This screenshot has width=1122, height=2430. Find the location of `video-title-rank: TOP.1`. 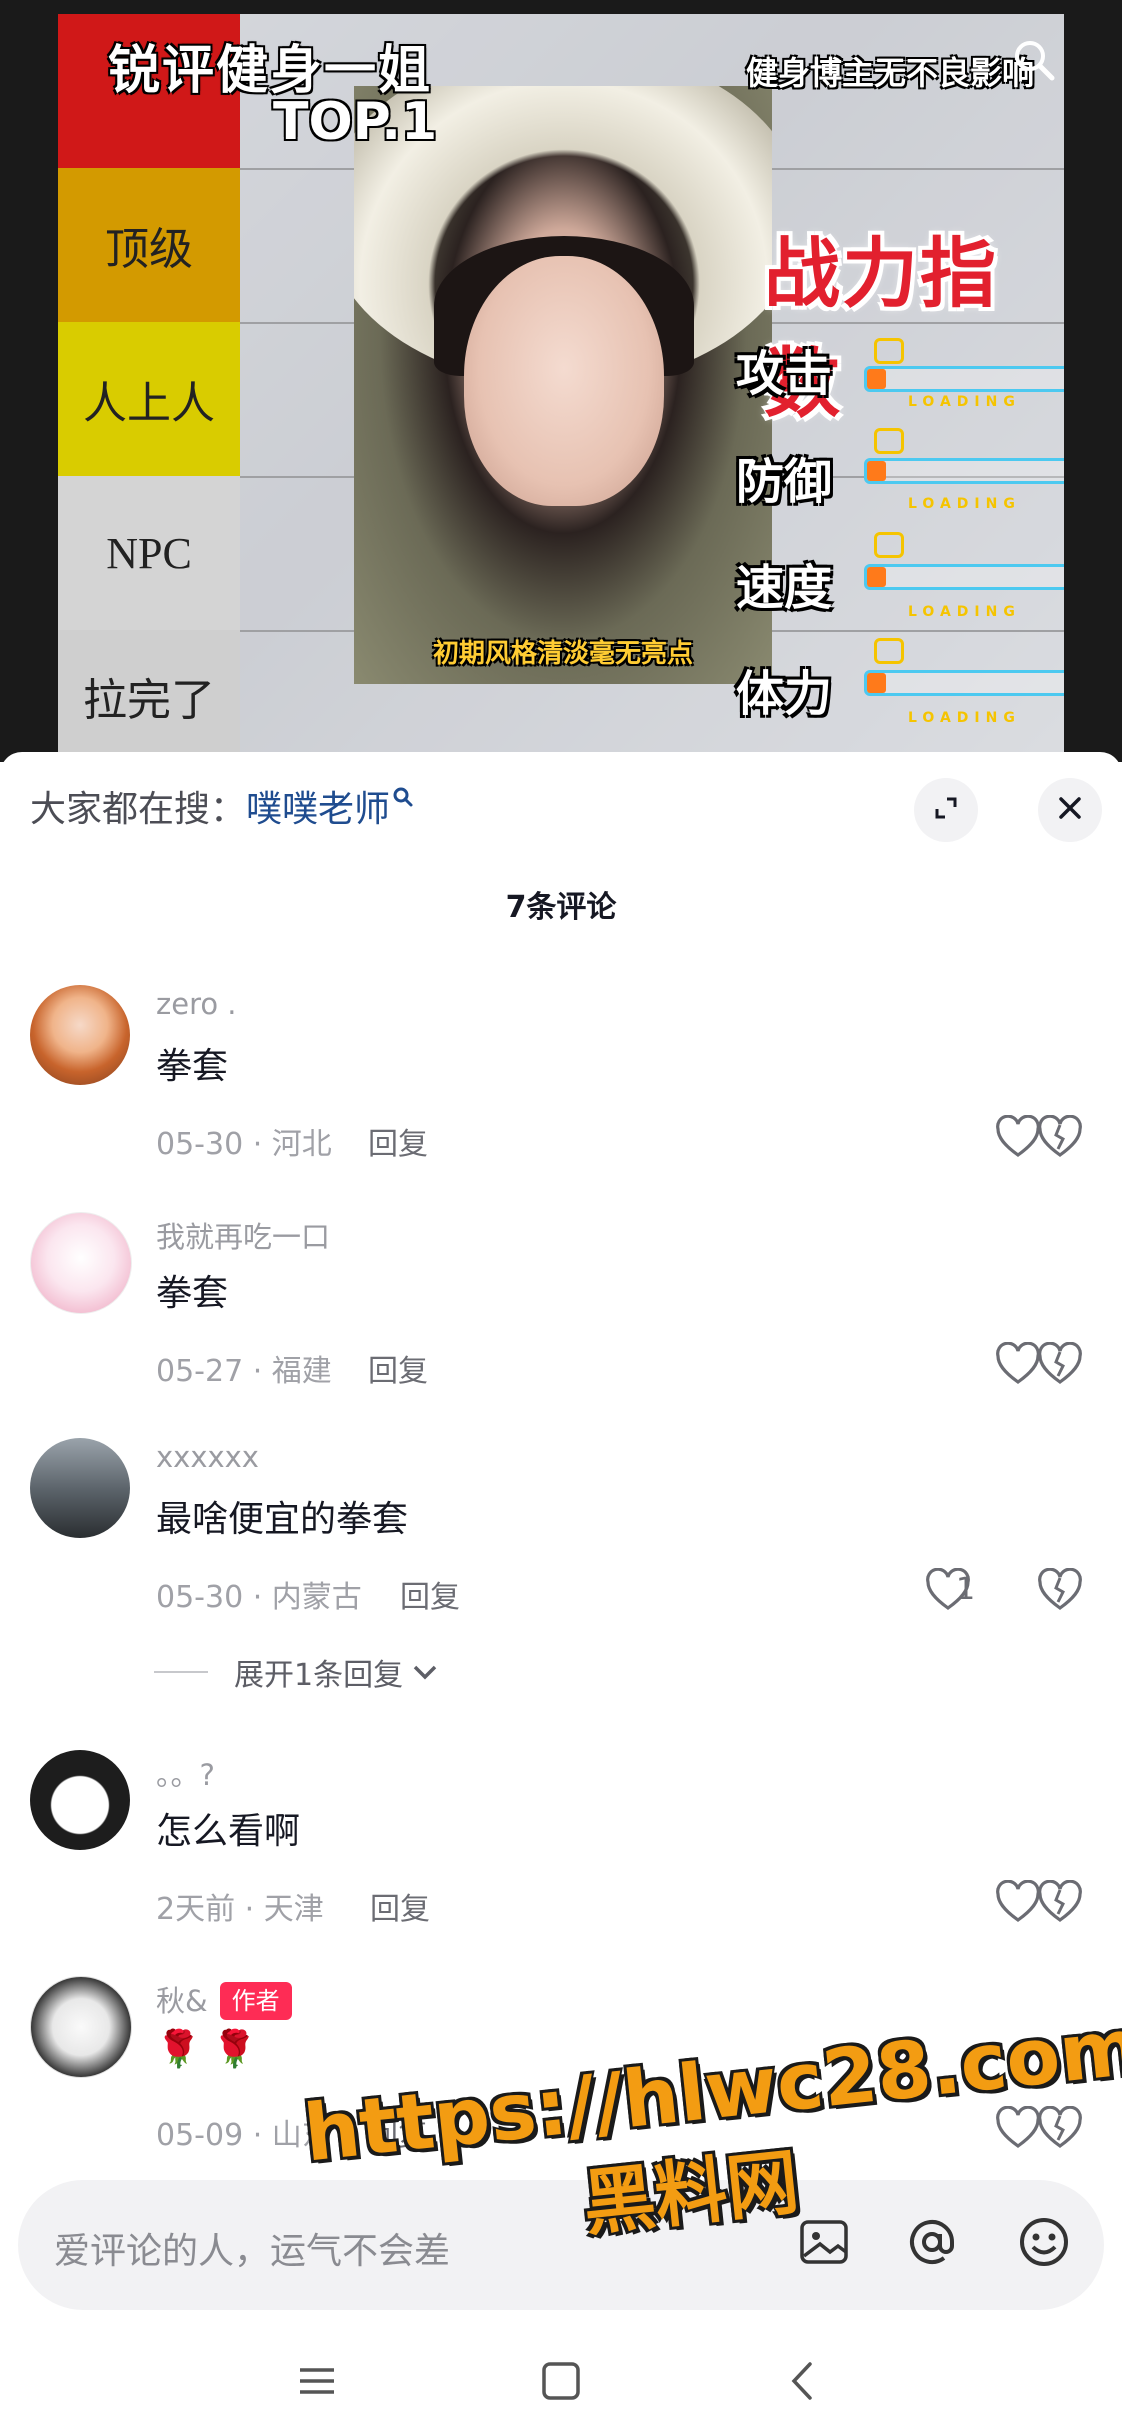

video-title-rank: TOP.1 is located at coordinates (355, 122).